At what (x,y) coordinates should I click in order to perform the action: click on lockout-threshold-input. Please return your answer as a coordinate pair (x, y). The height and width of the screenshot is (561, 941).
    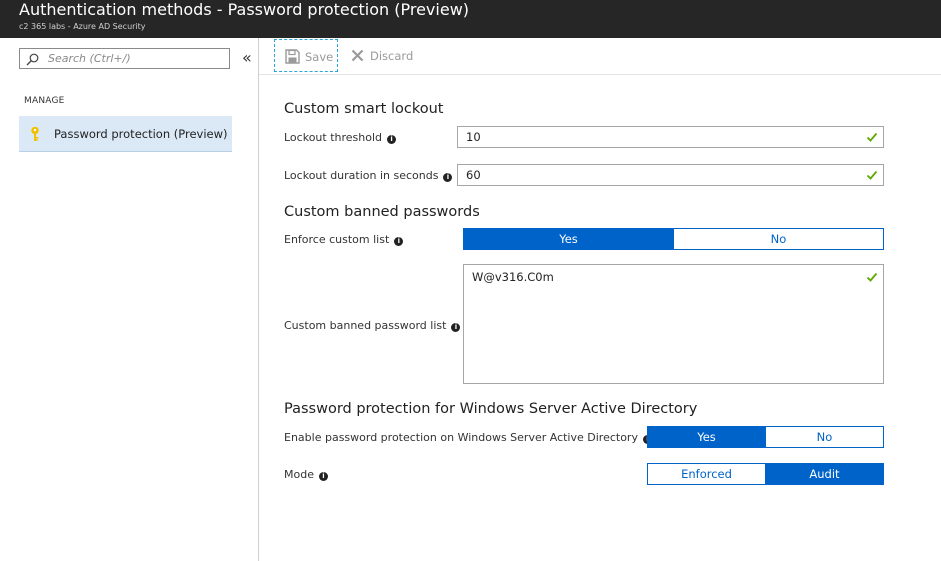
    Looking at the image, I should click on (661, 137).